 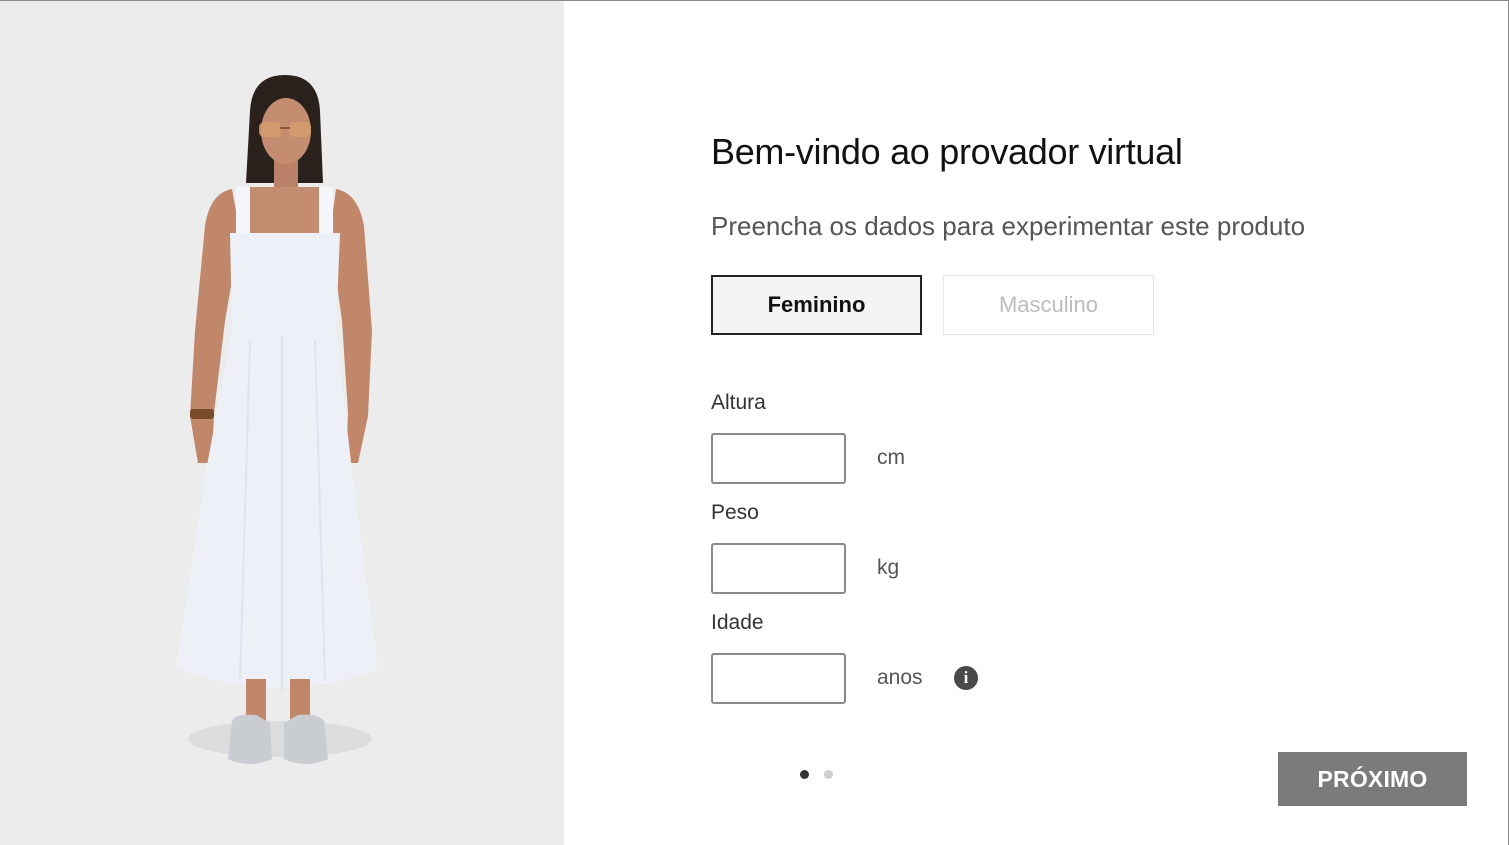 What do you see at coordinates (1372, 779) in the screenshot?
I see `next-button: PRÓXIMO` at bounding box center [1372, 779].